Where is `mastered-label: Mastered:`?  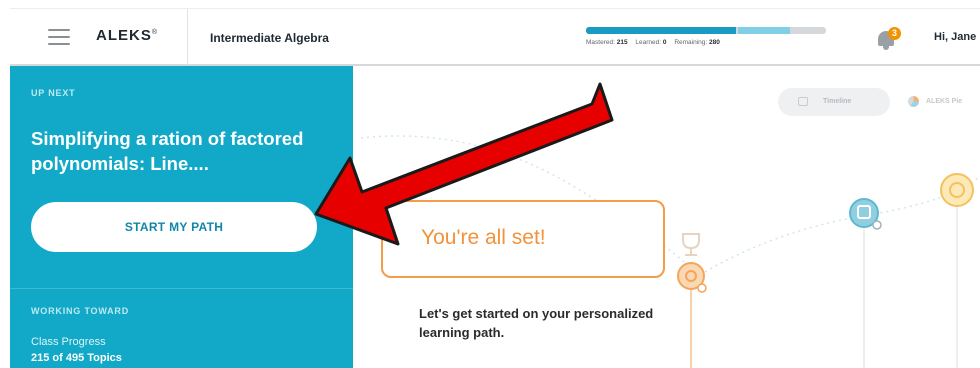 mastered-label: Mastered: is located at coordinates (600, 42).